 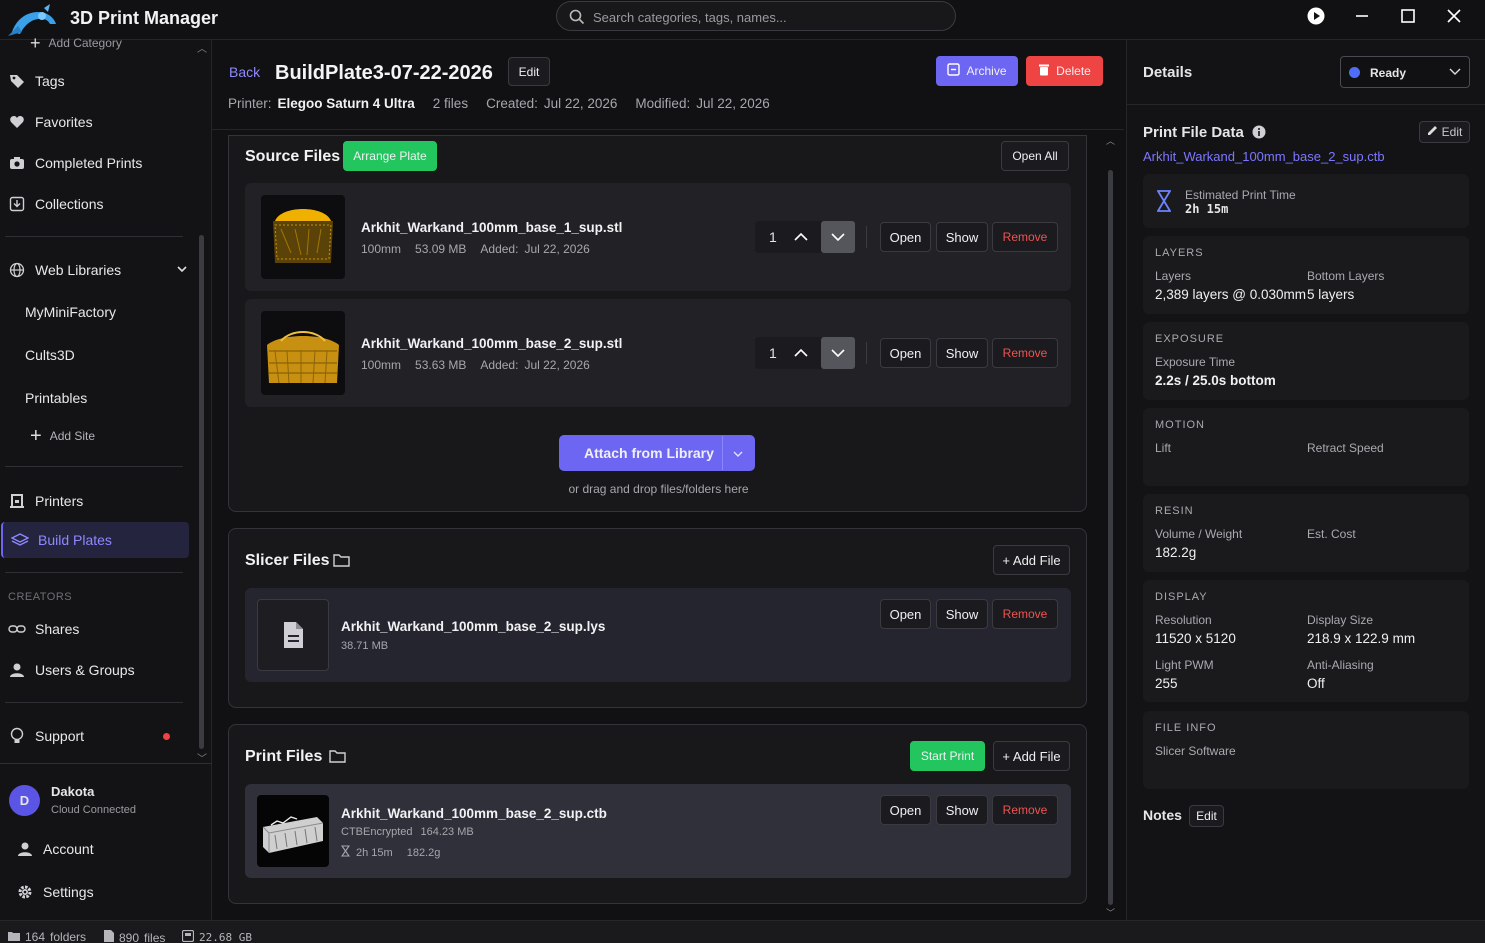 What do you see at coordinates (947, 756) in the screenshot?
I see `start-print-button: Start Print` at bounding box center [947, 756].